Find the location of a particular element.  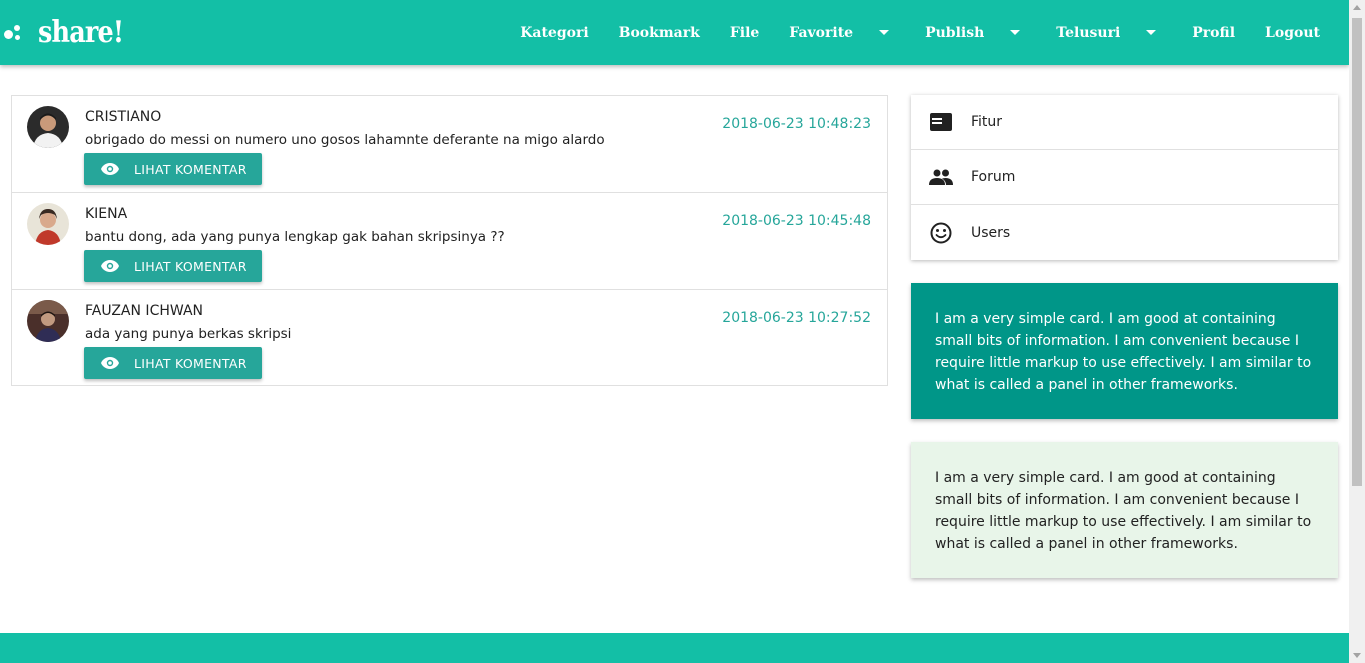

side-menu-item-users: Users is located at coordinates (1124, 232).